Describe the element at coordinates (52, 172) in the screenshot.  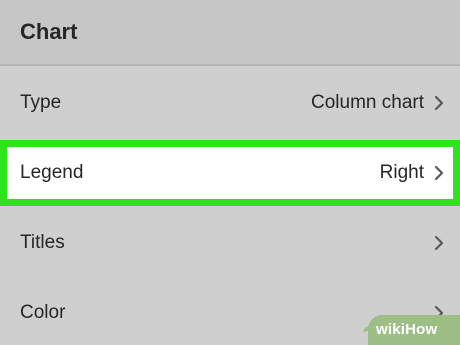
I see `row-label: Legend` at that location.